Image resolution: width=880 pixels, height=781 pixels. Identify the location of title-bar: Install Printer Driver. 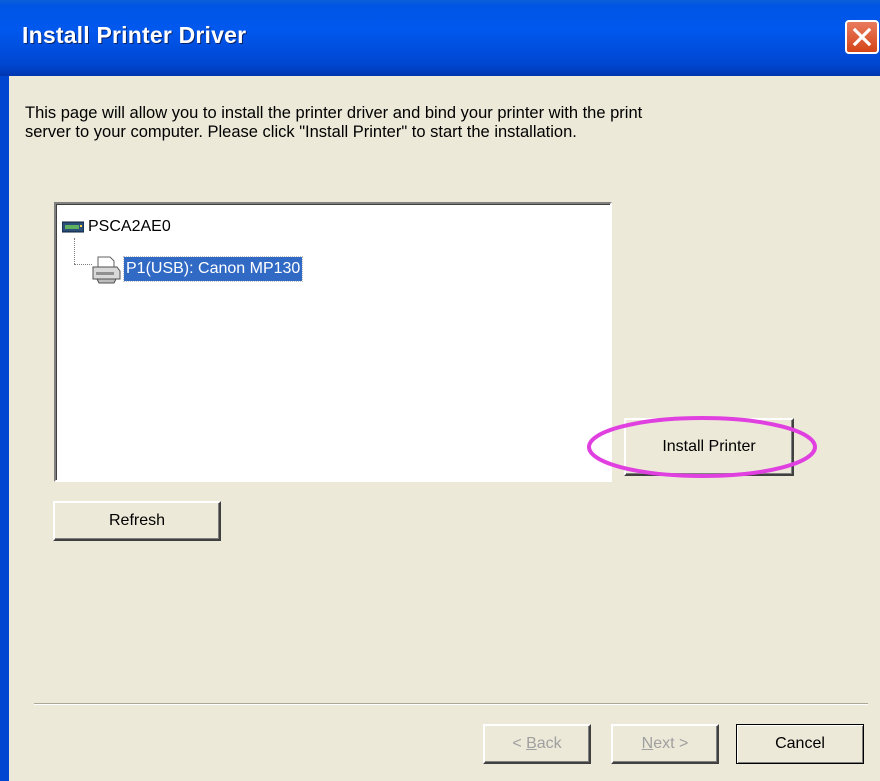
(440, 38).